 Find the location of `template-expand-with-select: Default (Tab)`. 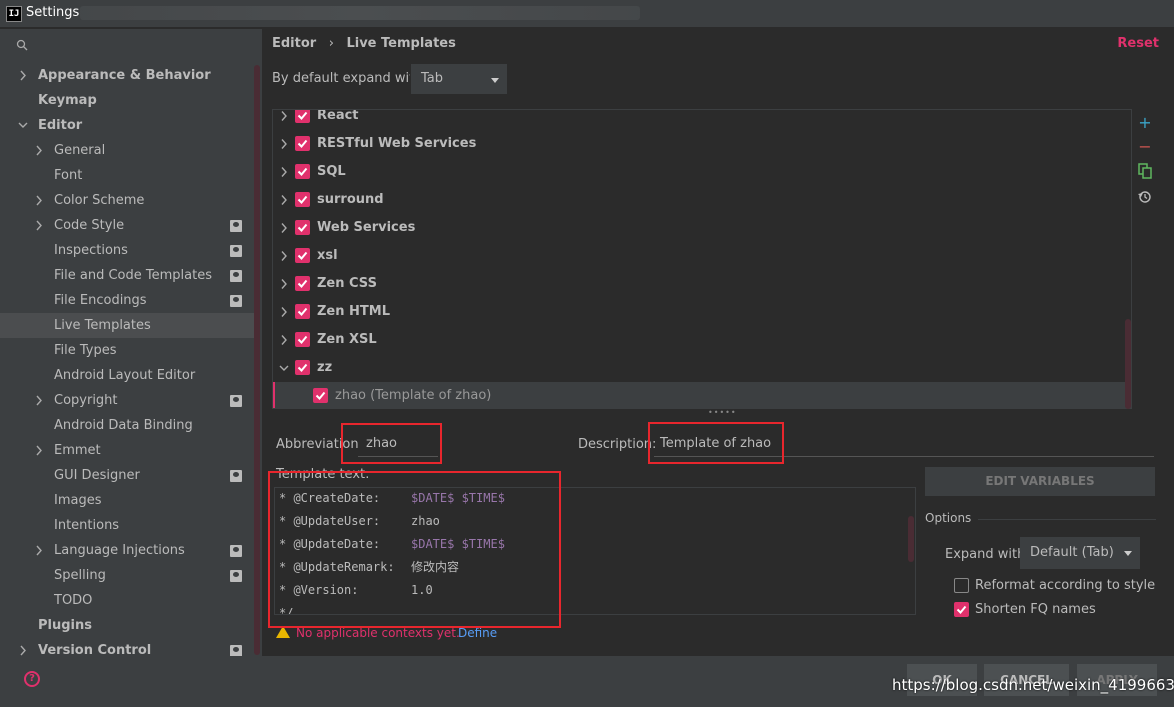

template-expand-with-select: Default (Tab) is located at coordinates (1080, 553).